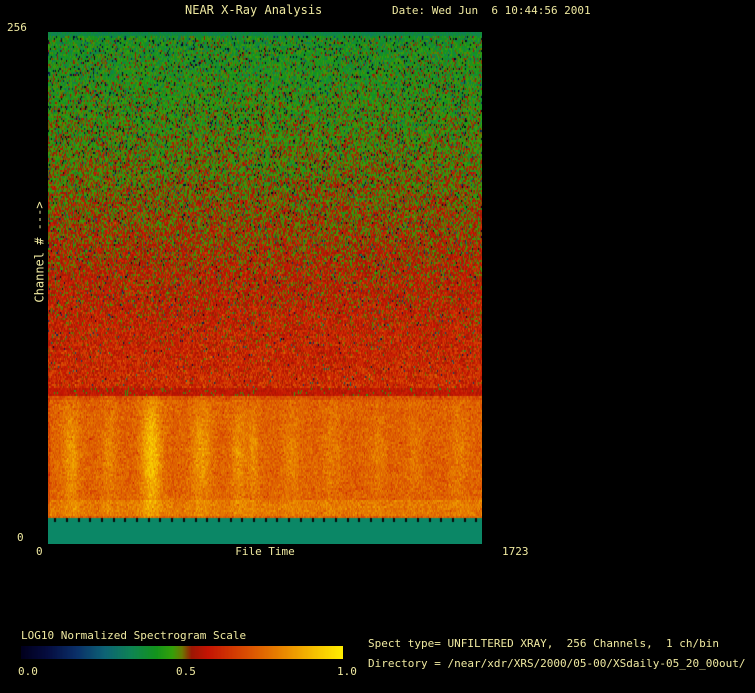 The image size is (755, 693). What do you see at coordinates (515, 551) in the screenshot?
I see `x-axis-tick-max: 1723` at bounding box center [515, 551].